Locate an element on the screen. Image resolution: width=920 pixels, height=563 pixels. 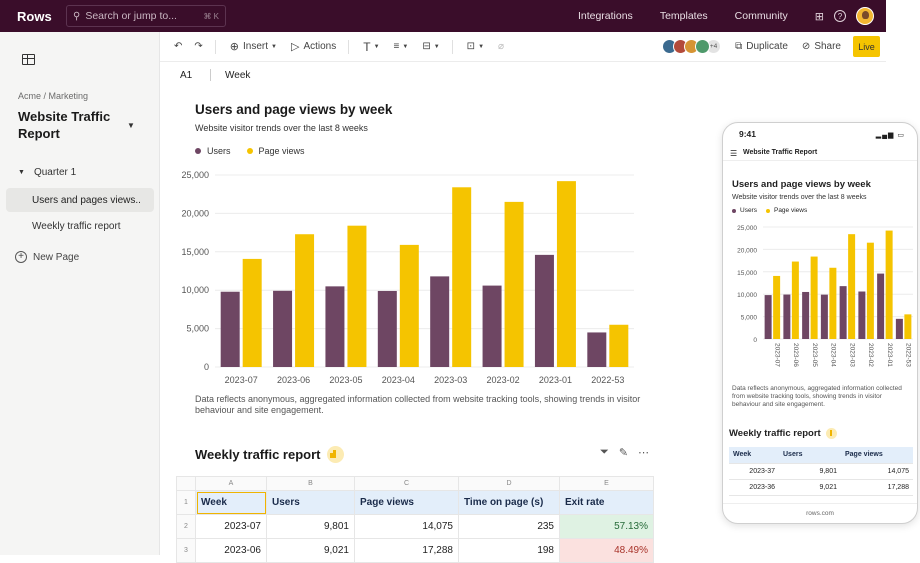
cell-time-on-page: 235 is located at coordinates (509, 526).